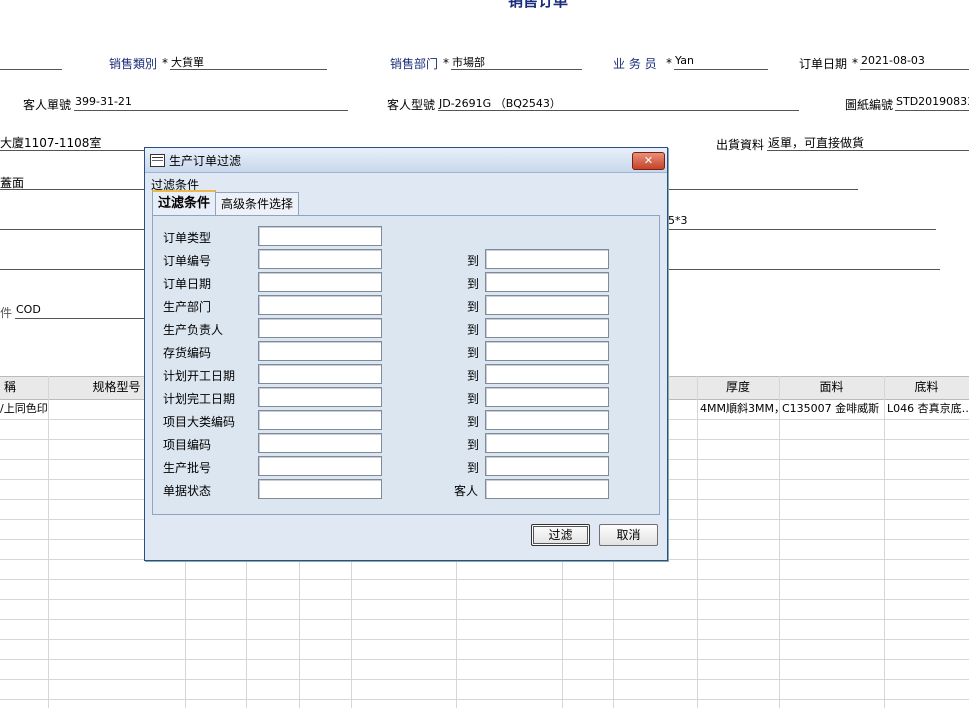 This screenshot has width=969, height=708. Describe the element at coordinates (320, 328) in the screenshot. I see `prod-owner-from-input` at that location.